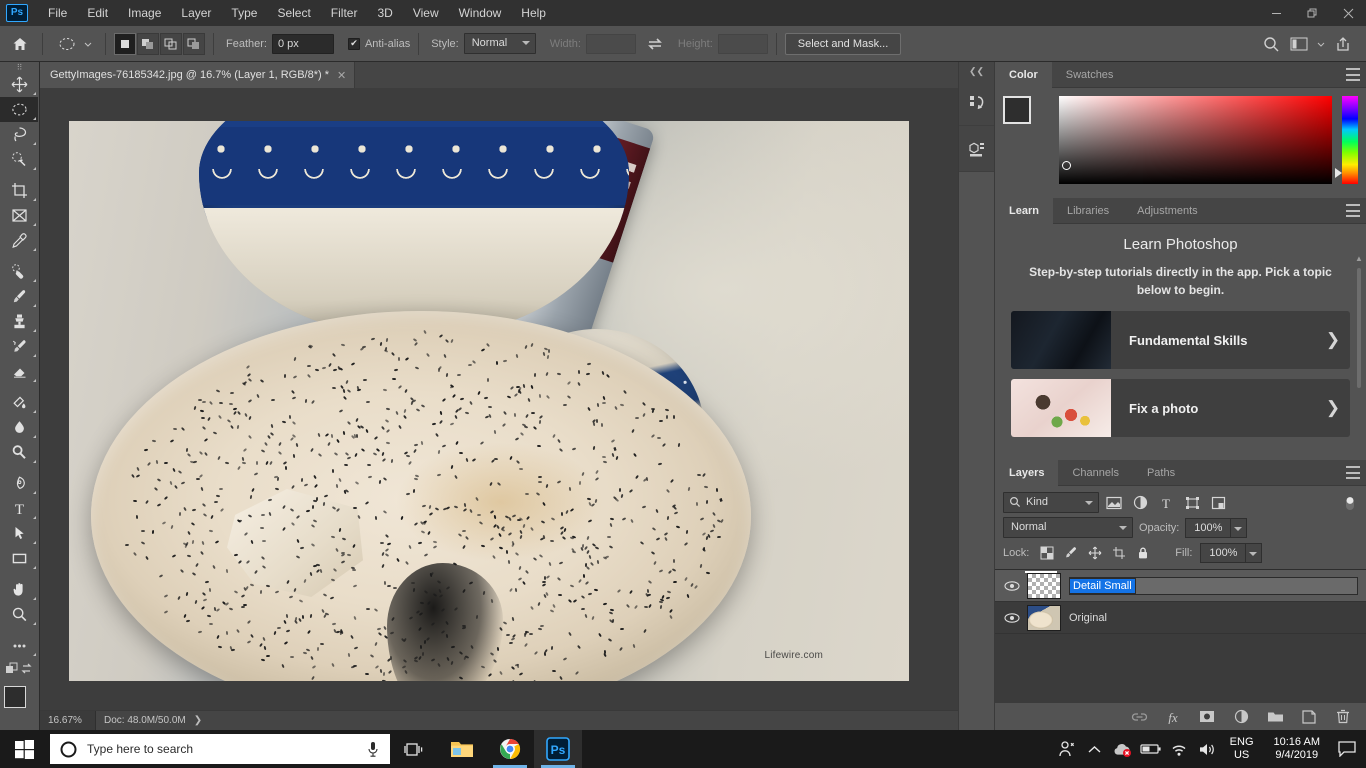 This screenshot has height=768, width=1366. I want to click on tab-channels: Channels, so click(1095, 473).